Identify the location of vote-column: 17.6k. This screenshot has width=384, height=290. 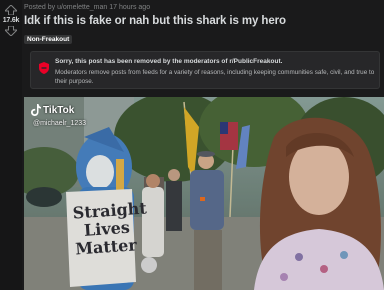
(11, 145).